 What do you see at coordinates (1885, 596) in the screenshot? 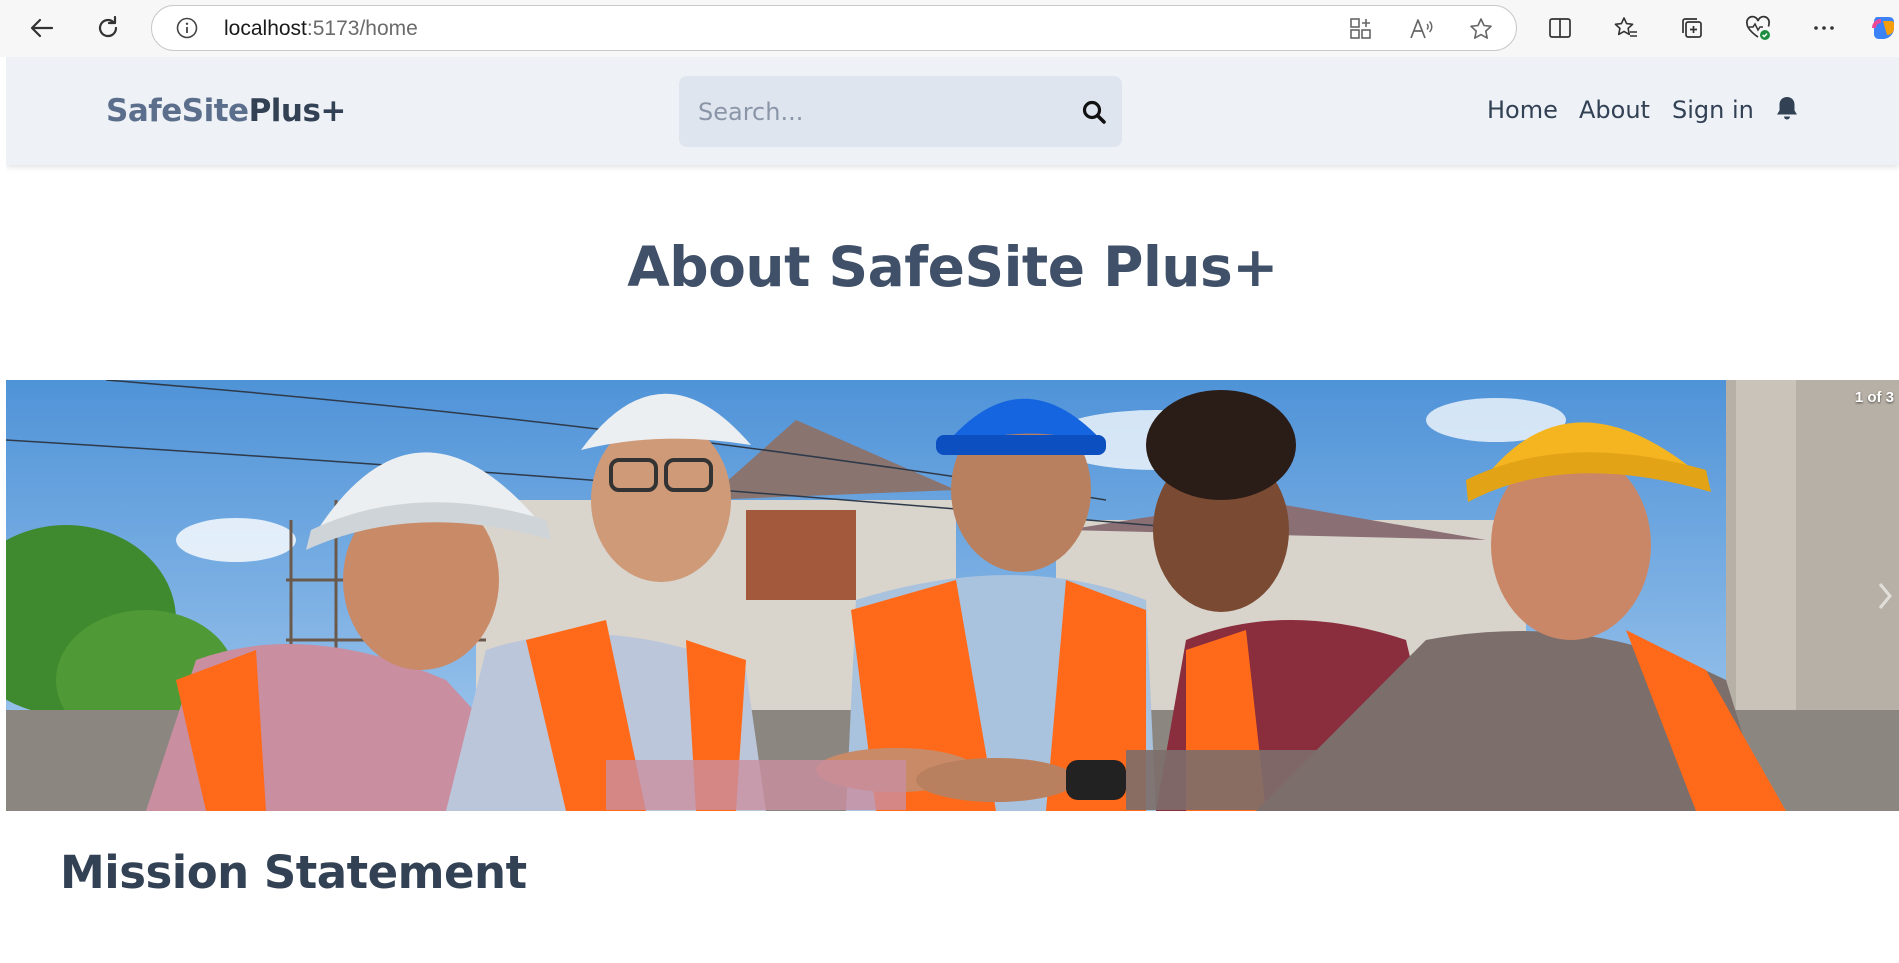
I see `carousel-next-arrow-icon` at bounding box center [1885, 596].